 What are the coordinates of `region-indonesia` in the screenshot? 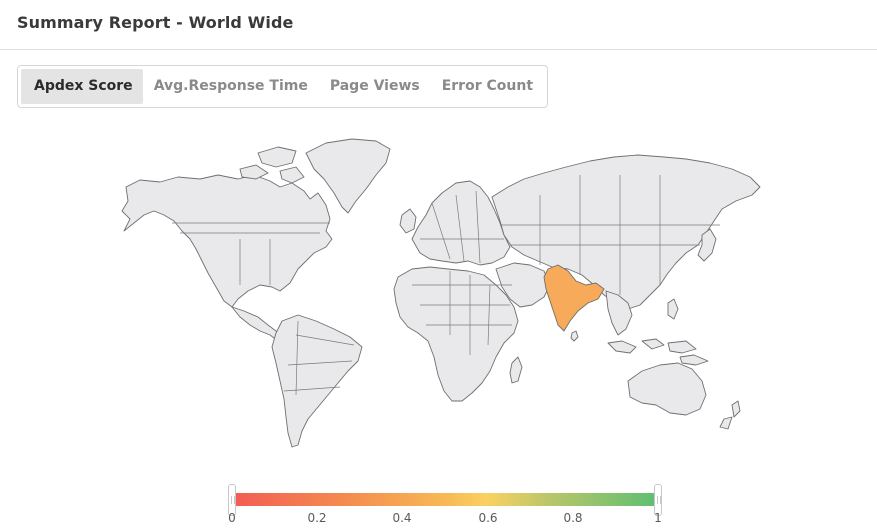 It's located at (658, 352).